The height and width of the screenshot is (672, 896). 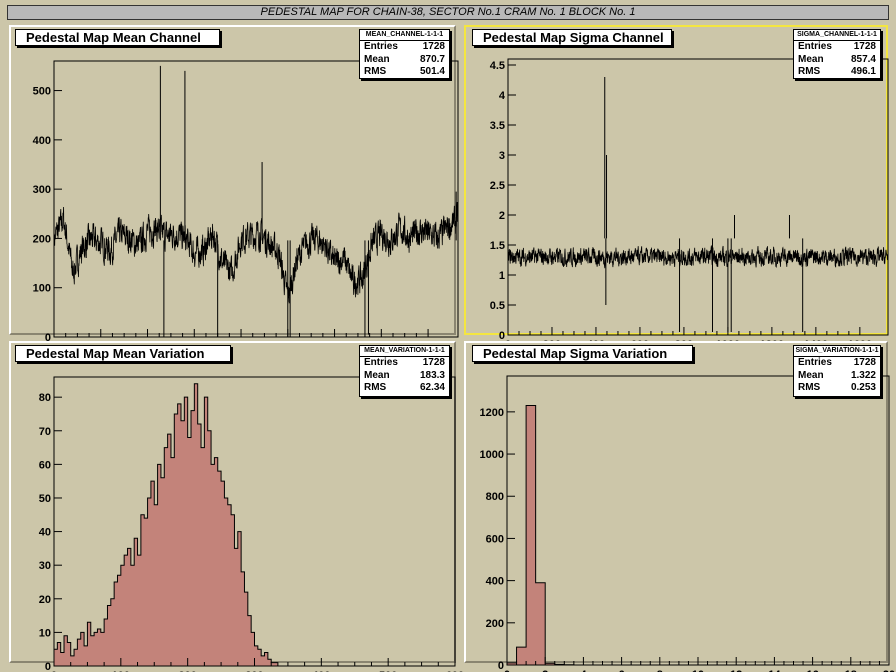 I want to click on y-tick-label: 2, so click(x=502, y=216).